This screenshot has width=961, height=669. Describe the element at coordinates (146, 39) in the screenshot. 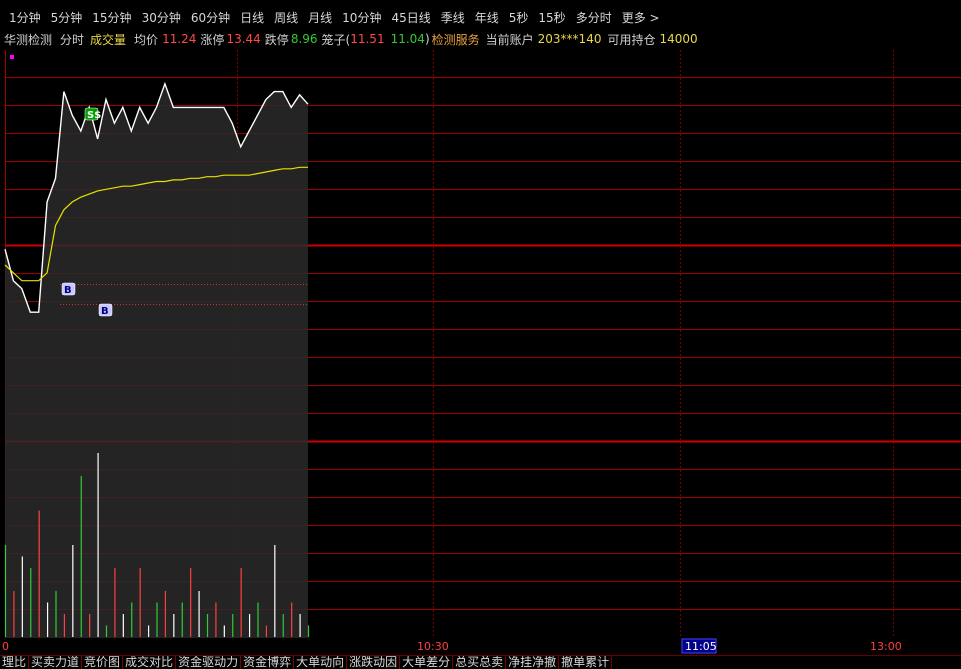

I see `avg-label: 均价` at that location.